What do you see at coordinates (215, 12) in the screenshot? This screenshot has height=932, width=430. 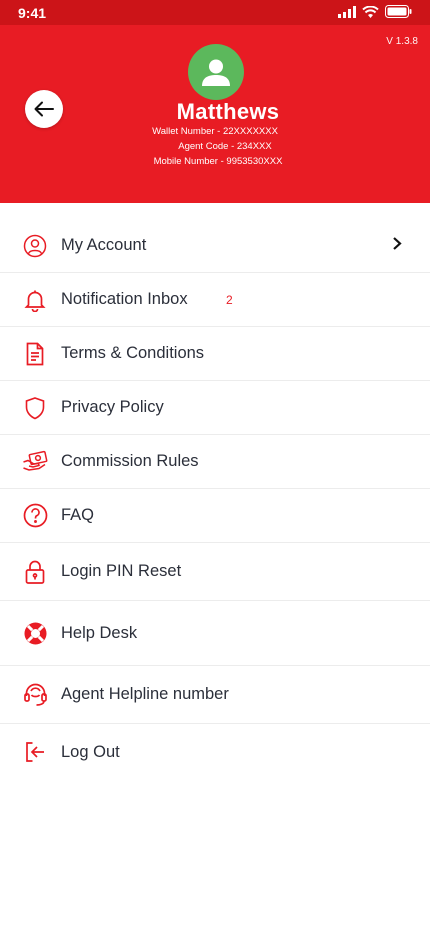 I see `status-bar: 9:41` at bounding box center [215, 12].